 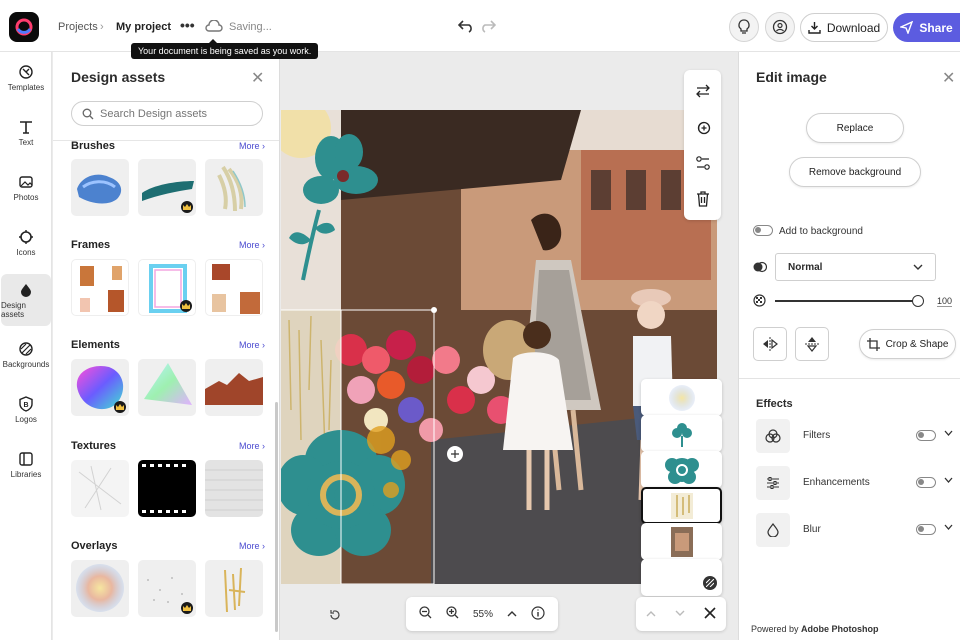 I want to click on lightbulb-icon, so click(x=744, y=27).